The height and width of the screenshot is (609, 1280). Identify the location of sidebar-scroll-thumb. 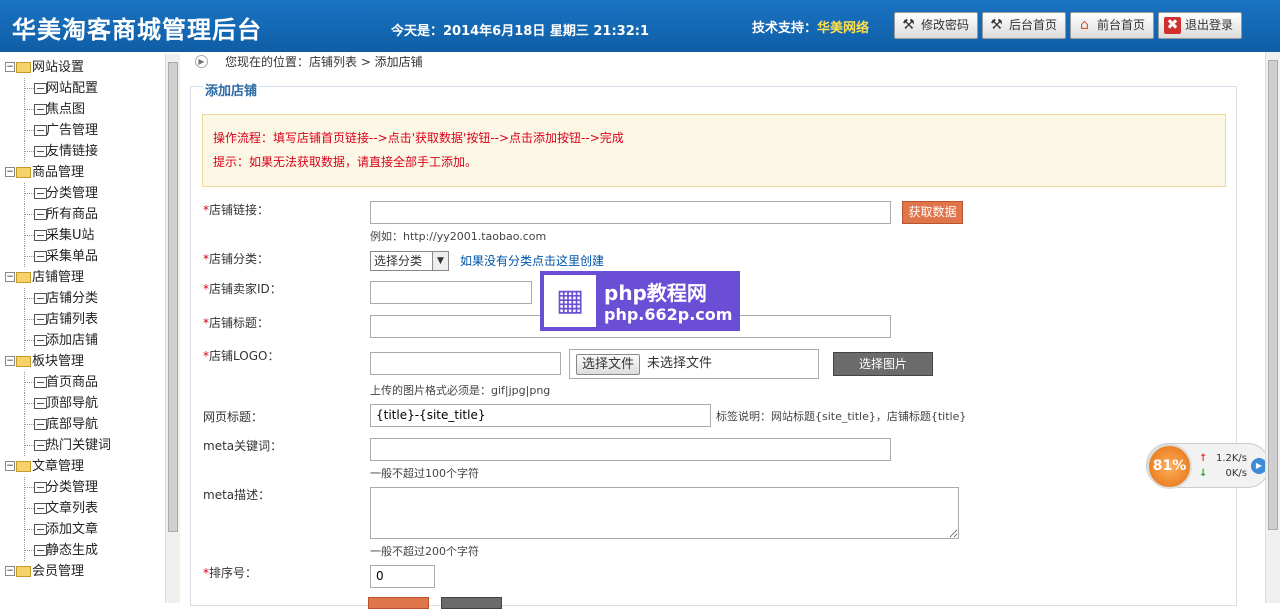
(173, 297).